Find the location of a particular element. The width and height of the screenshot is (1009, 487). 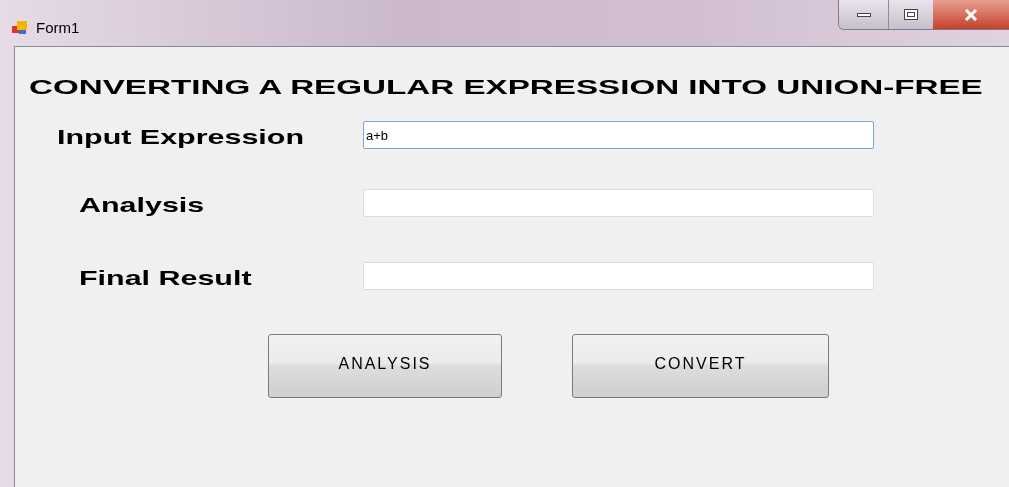

close-icon is located at coordinates (971, 14).